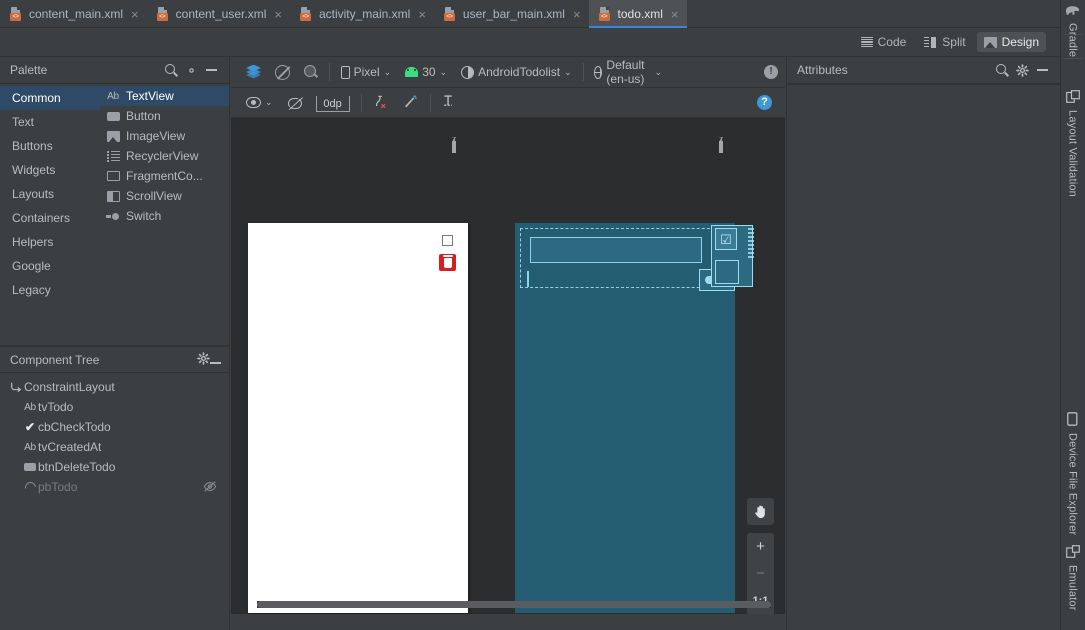 This screenshot has height=630, width=1085. I want to click on palette-category-legacy: Legacy, so click(50, 290).